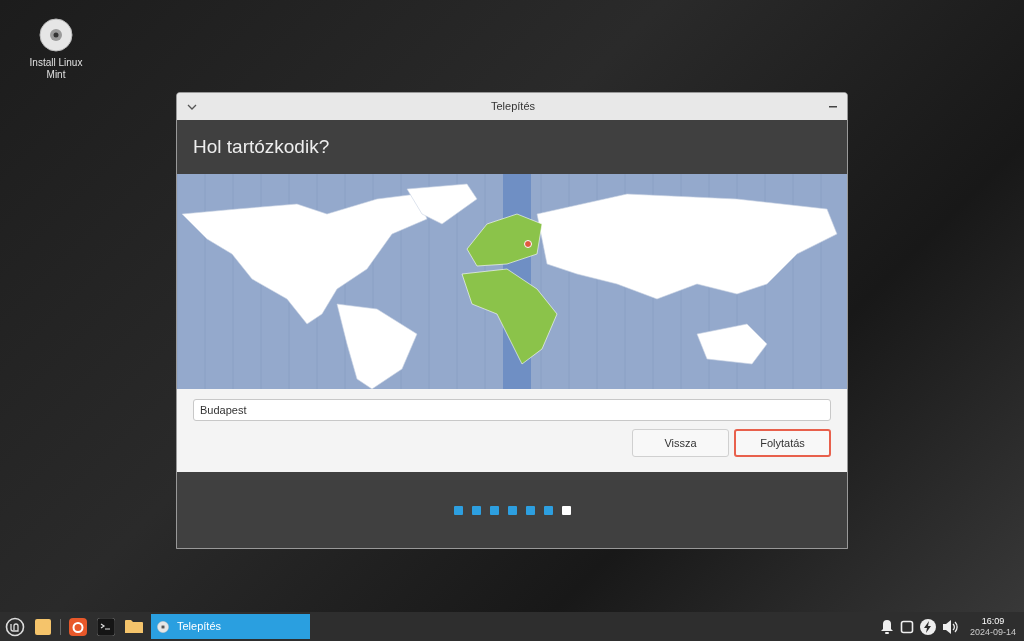 The height and width of the screenshot is (641, 1024). Describe the element at coordinates (513, 107) in the screenshot. I see `window-title: Telepítés` at that location.